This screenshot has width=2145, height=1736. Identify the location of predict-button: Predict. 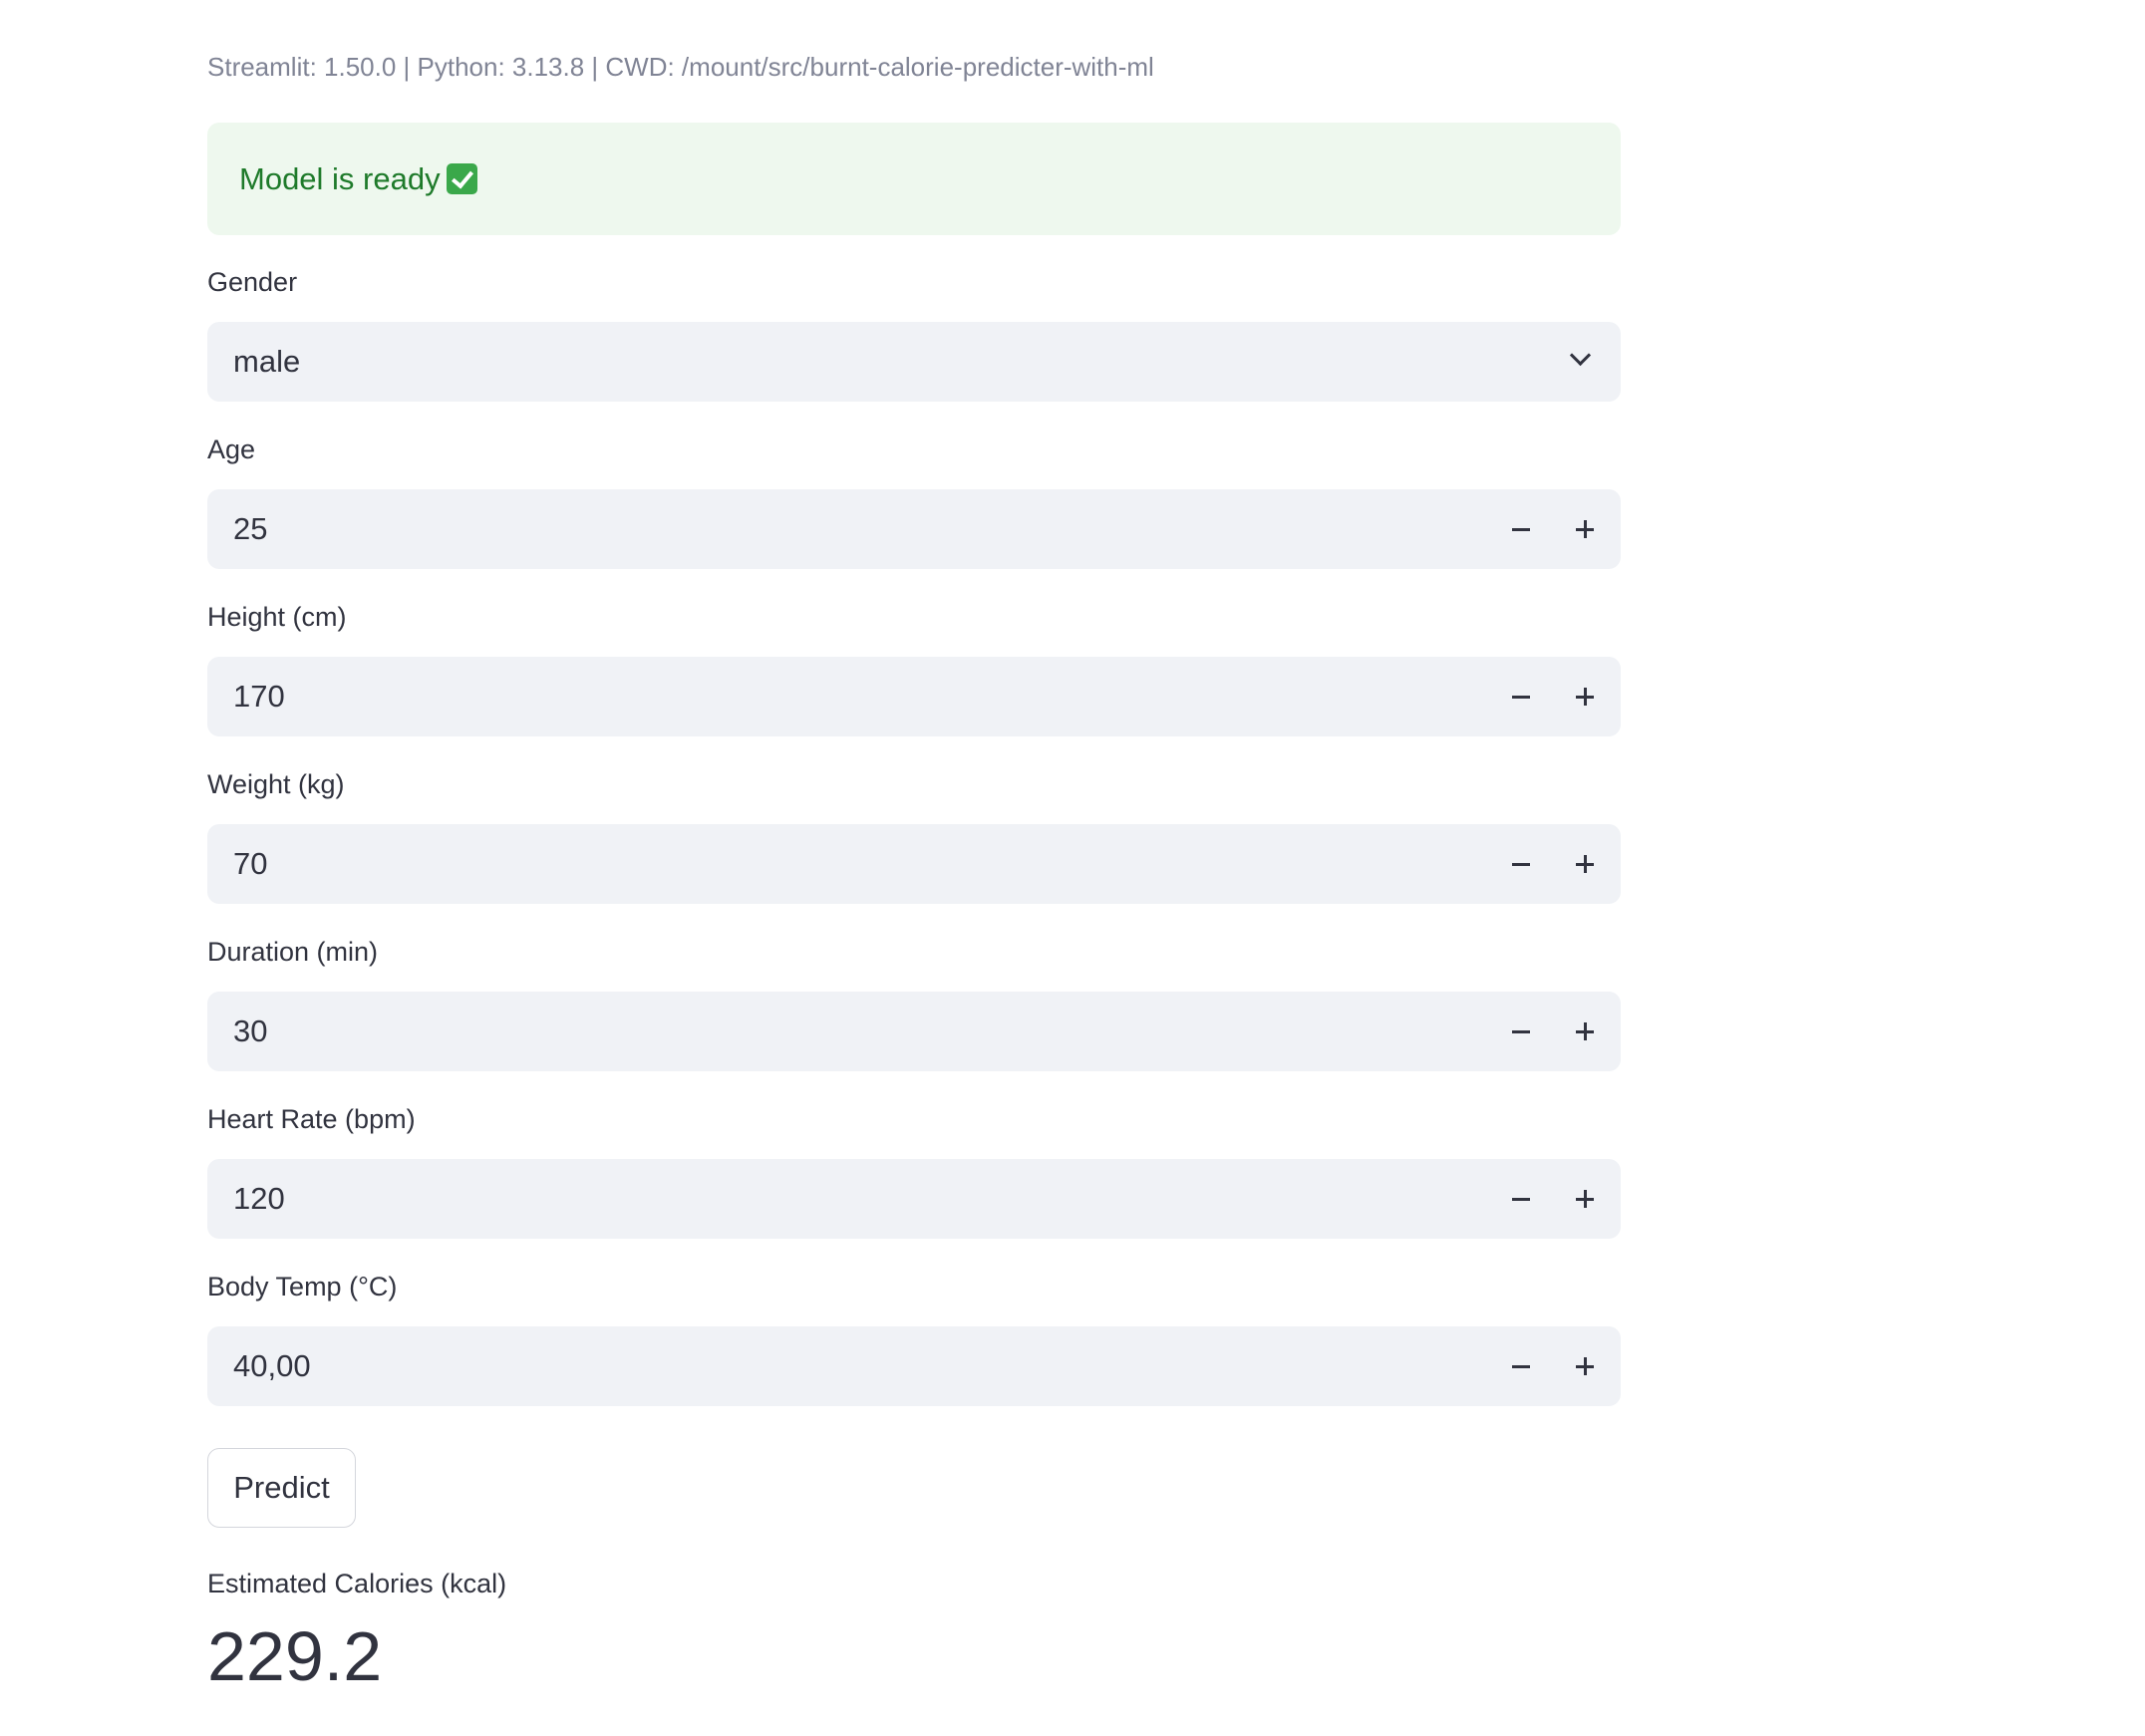
(282, 1488).